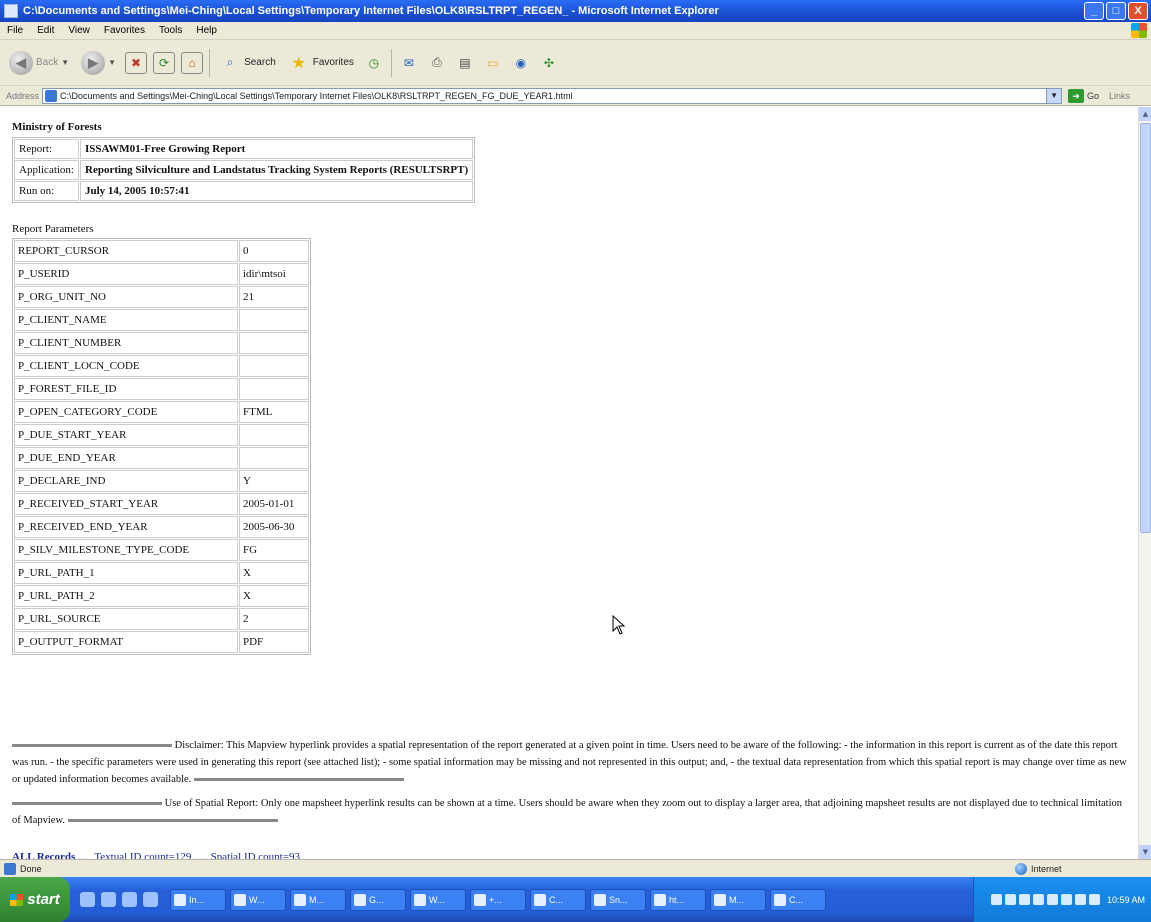 Image resolution: width=1151 pixels, height=922 pixels. Describe the element at coordinates (549, 63) in the screenshot. I see `research-icon: ✣` at that location.